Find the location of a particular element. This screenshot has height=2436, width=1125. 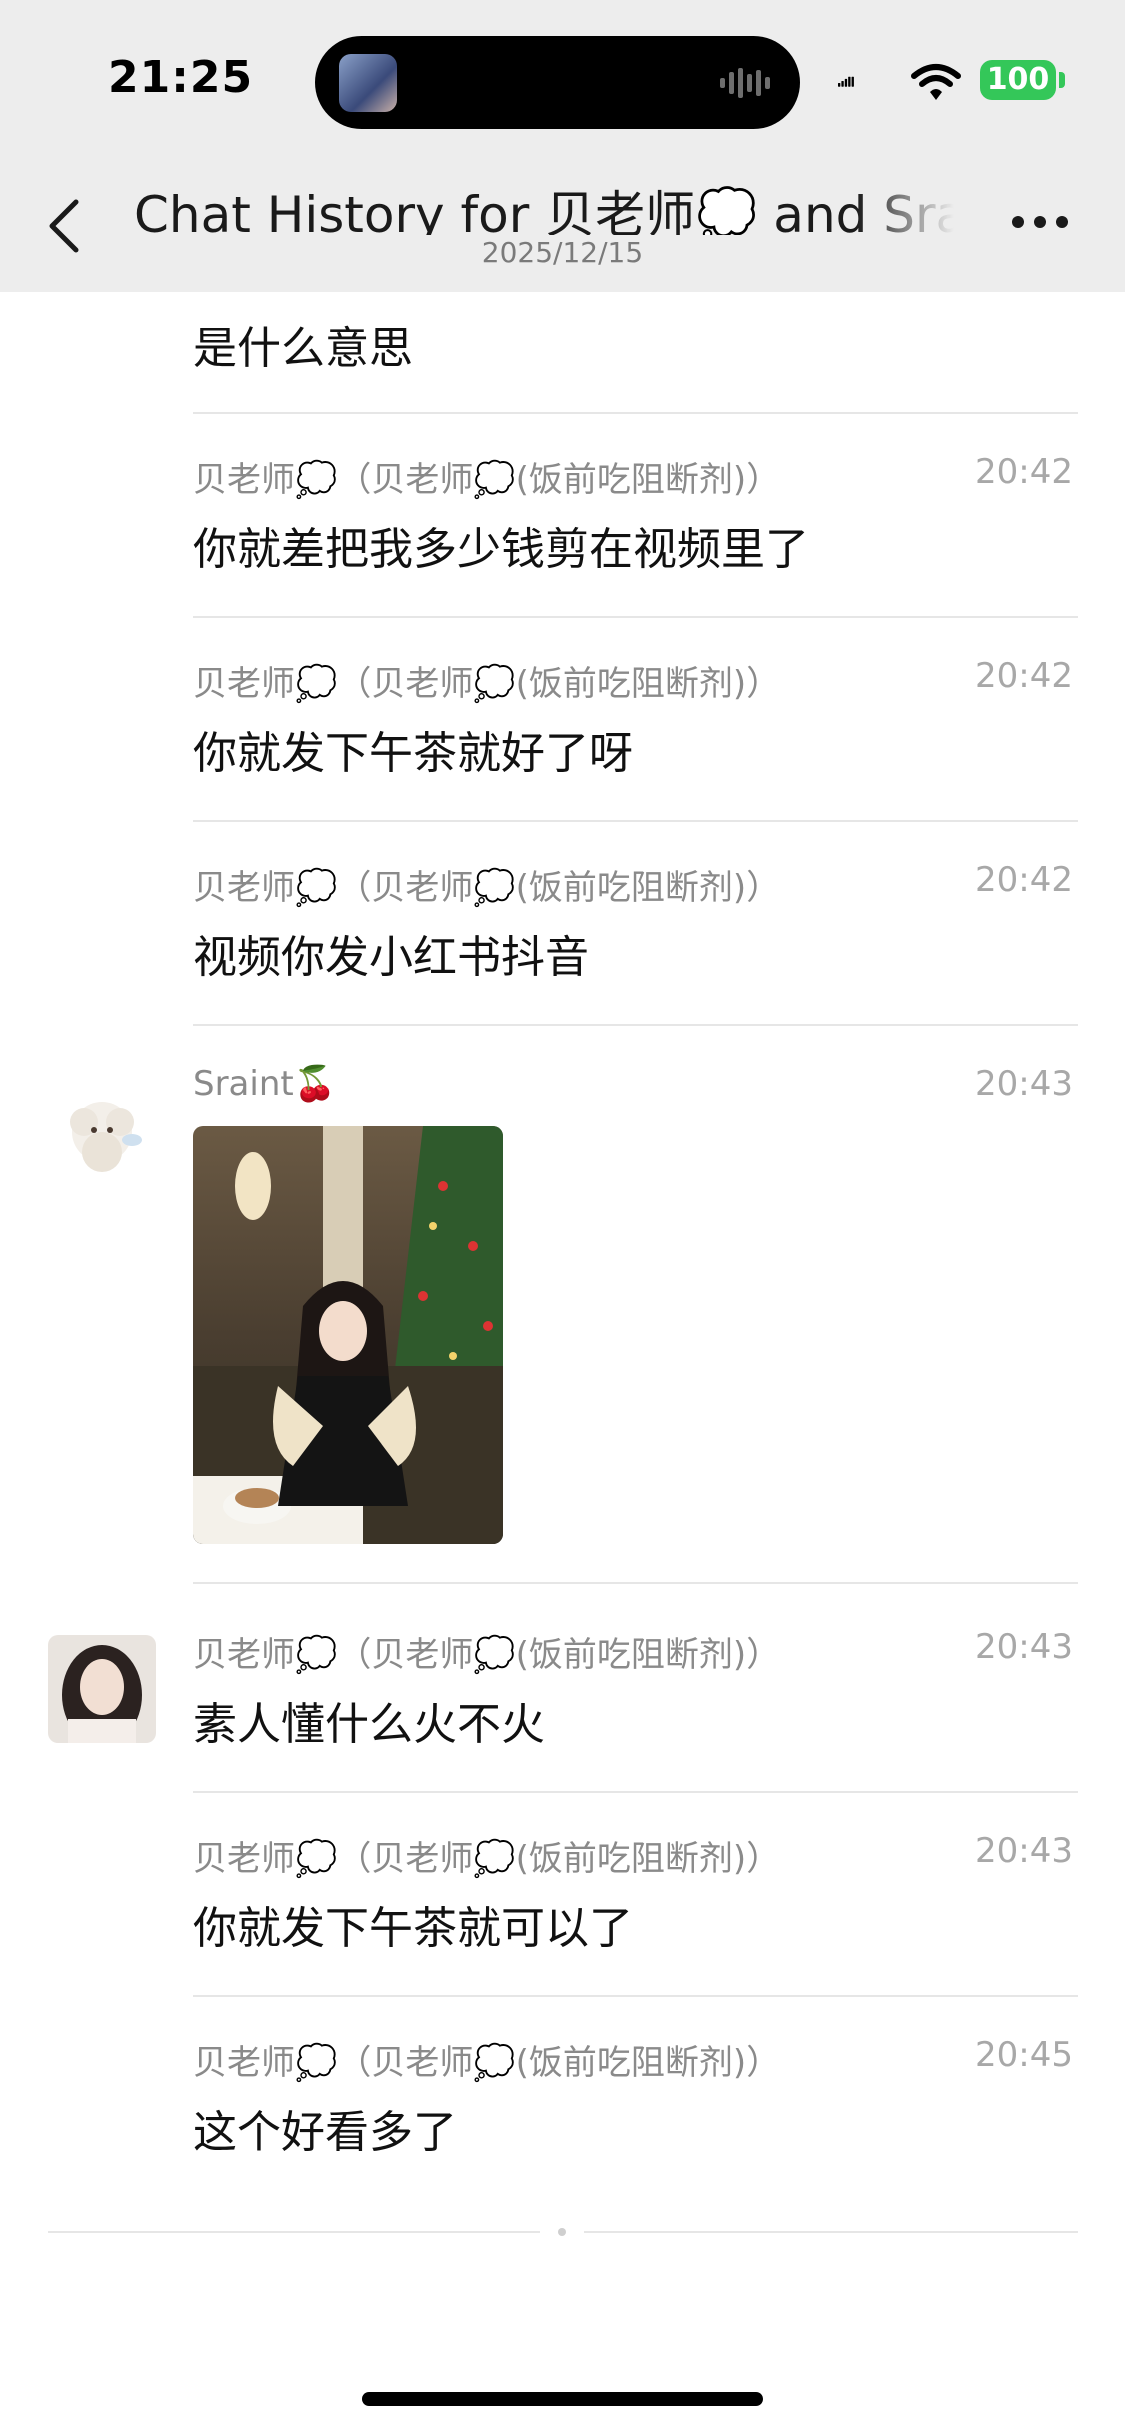

user-avatar-photo is located at coordinates (102, 1689).